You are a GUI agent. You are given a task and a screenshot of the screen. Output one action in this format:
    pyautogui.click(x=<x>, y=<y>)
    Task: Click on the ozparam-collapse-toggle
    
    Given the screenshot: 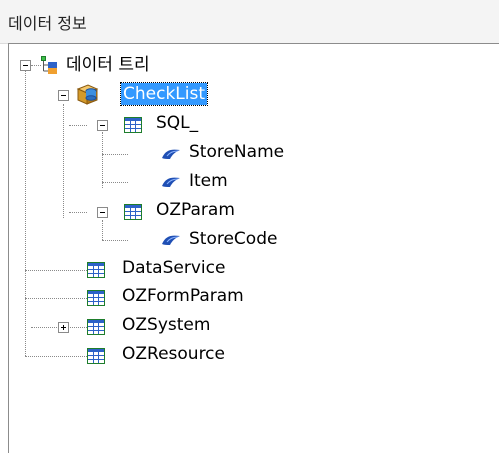 What is the action you would take?
    pyautogui.click(x=102, y=212)
    